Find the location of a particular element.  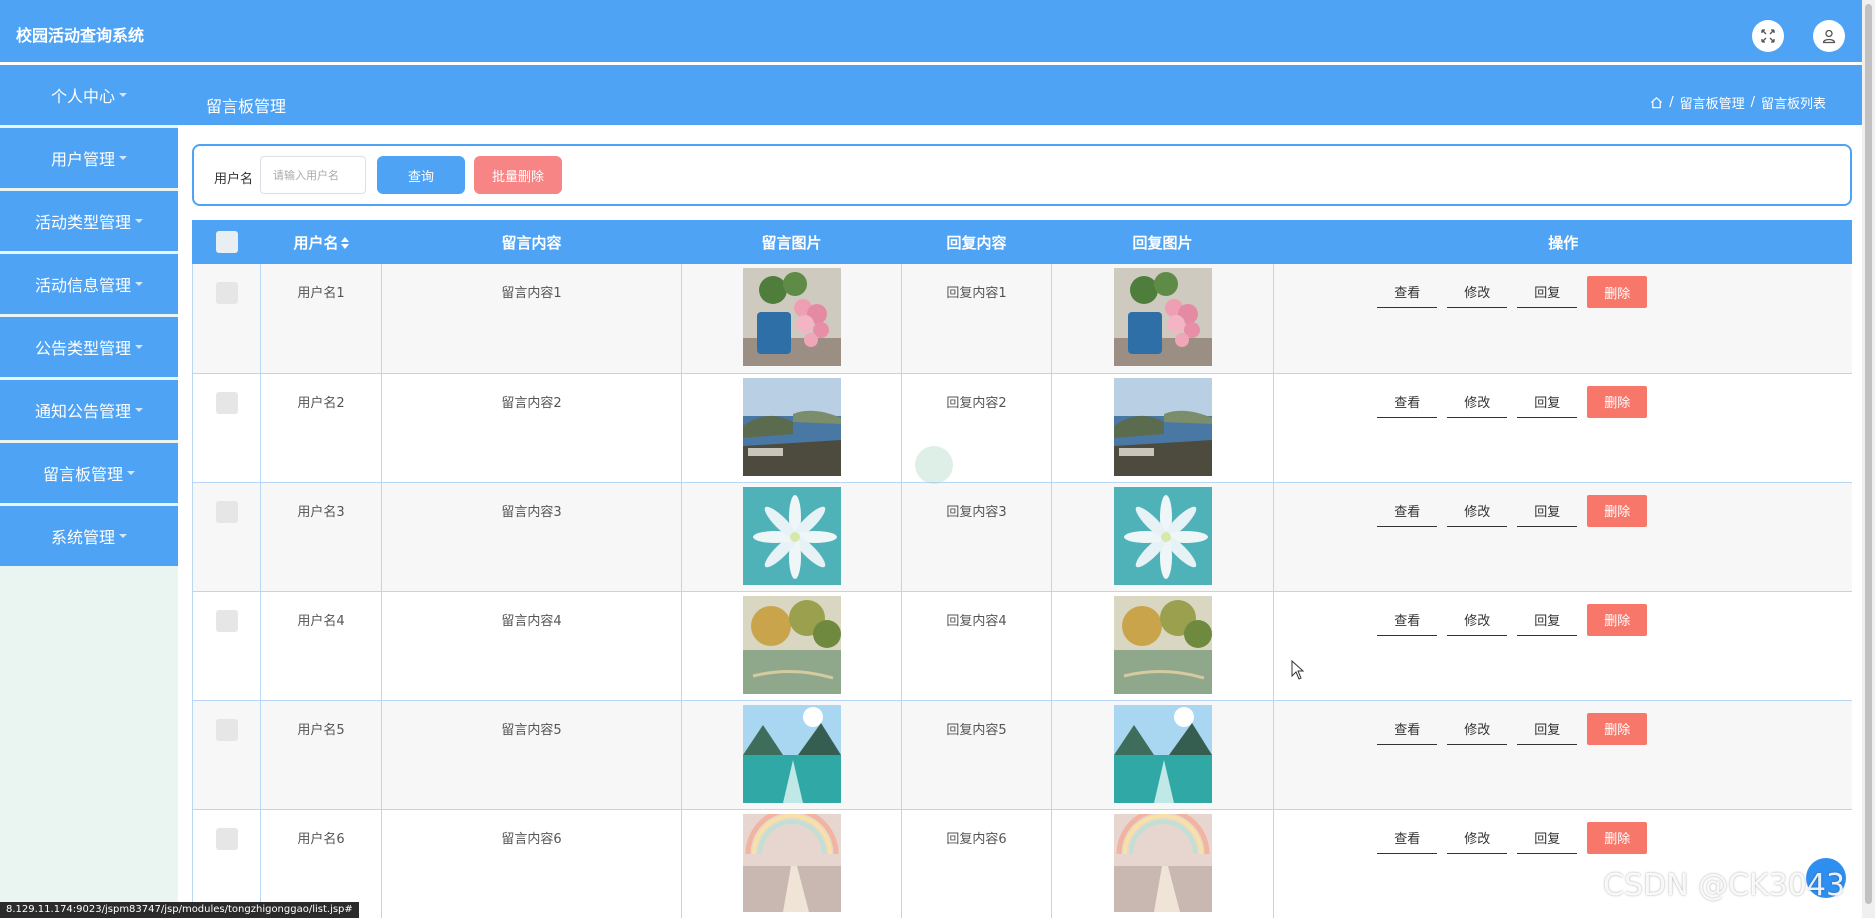

sidebar-item-notice-management: 通知公告管理 is located at coordinates (89, 410).